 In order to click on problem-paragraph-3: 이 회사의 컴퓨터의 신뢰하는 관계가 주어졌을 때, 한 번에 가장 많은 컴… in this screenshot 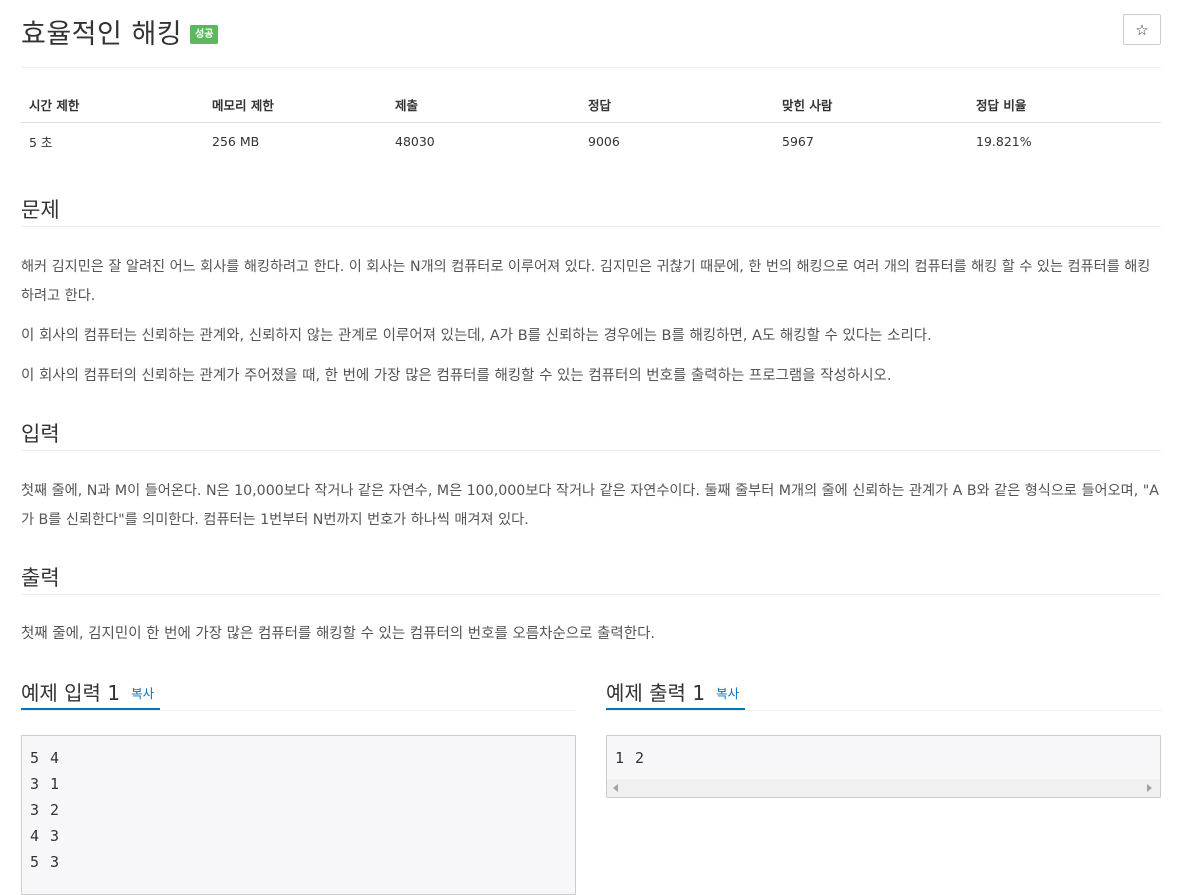, I will do `click(456, 376)`.